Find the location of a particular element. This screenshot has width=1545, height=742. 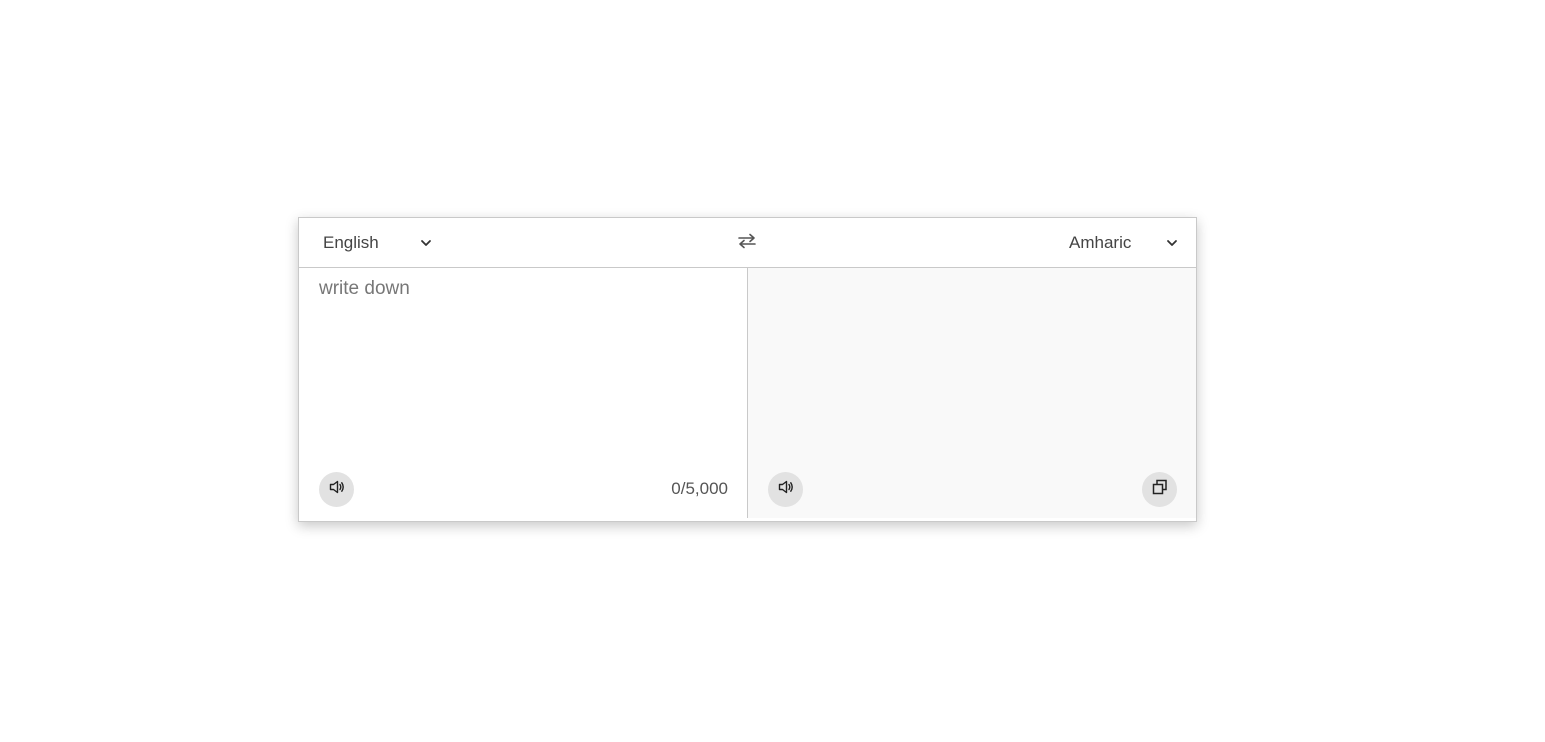

source-language-select: English is located at coordinates (378, 243).